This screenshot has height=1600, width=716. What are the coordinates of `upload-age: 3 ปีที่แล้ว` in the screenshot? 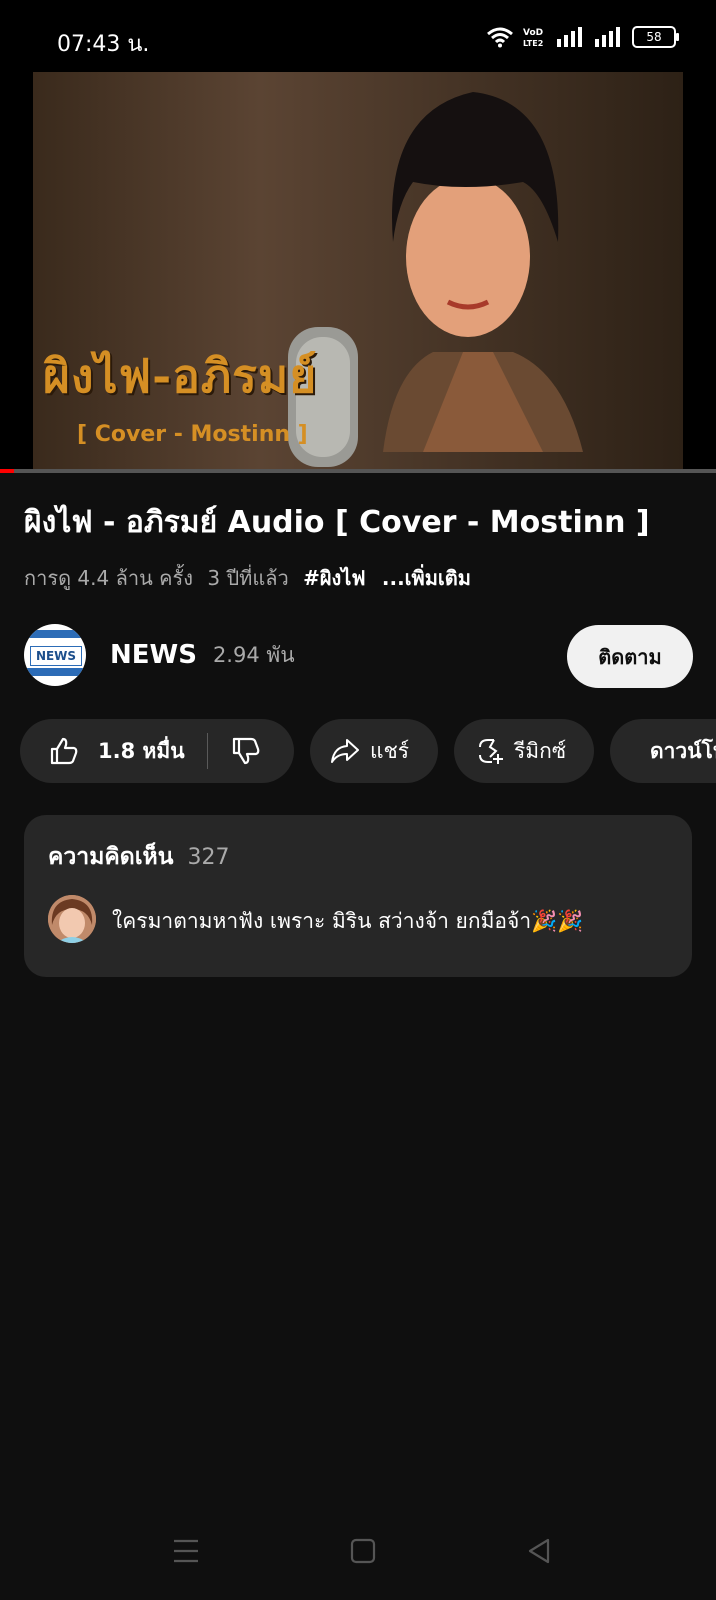 It's located at (248, 578).